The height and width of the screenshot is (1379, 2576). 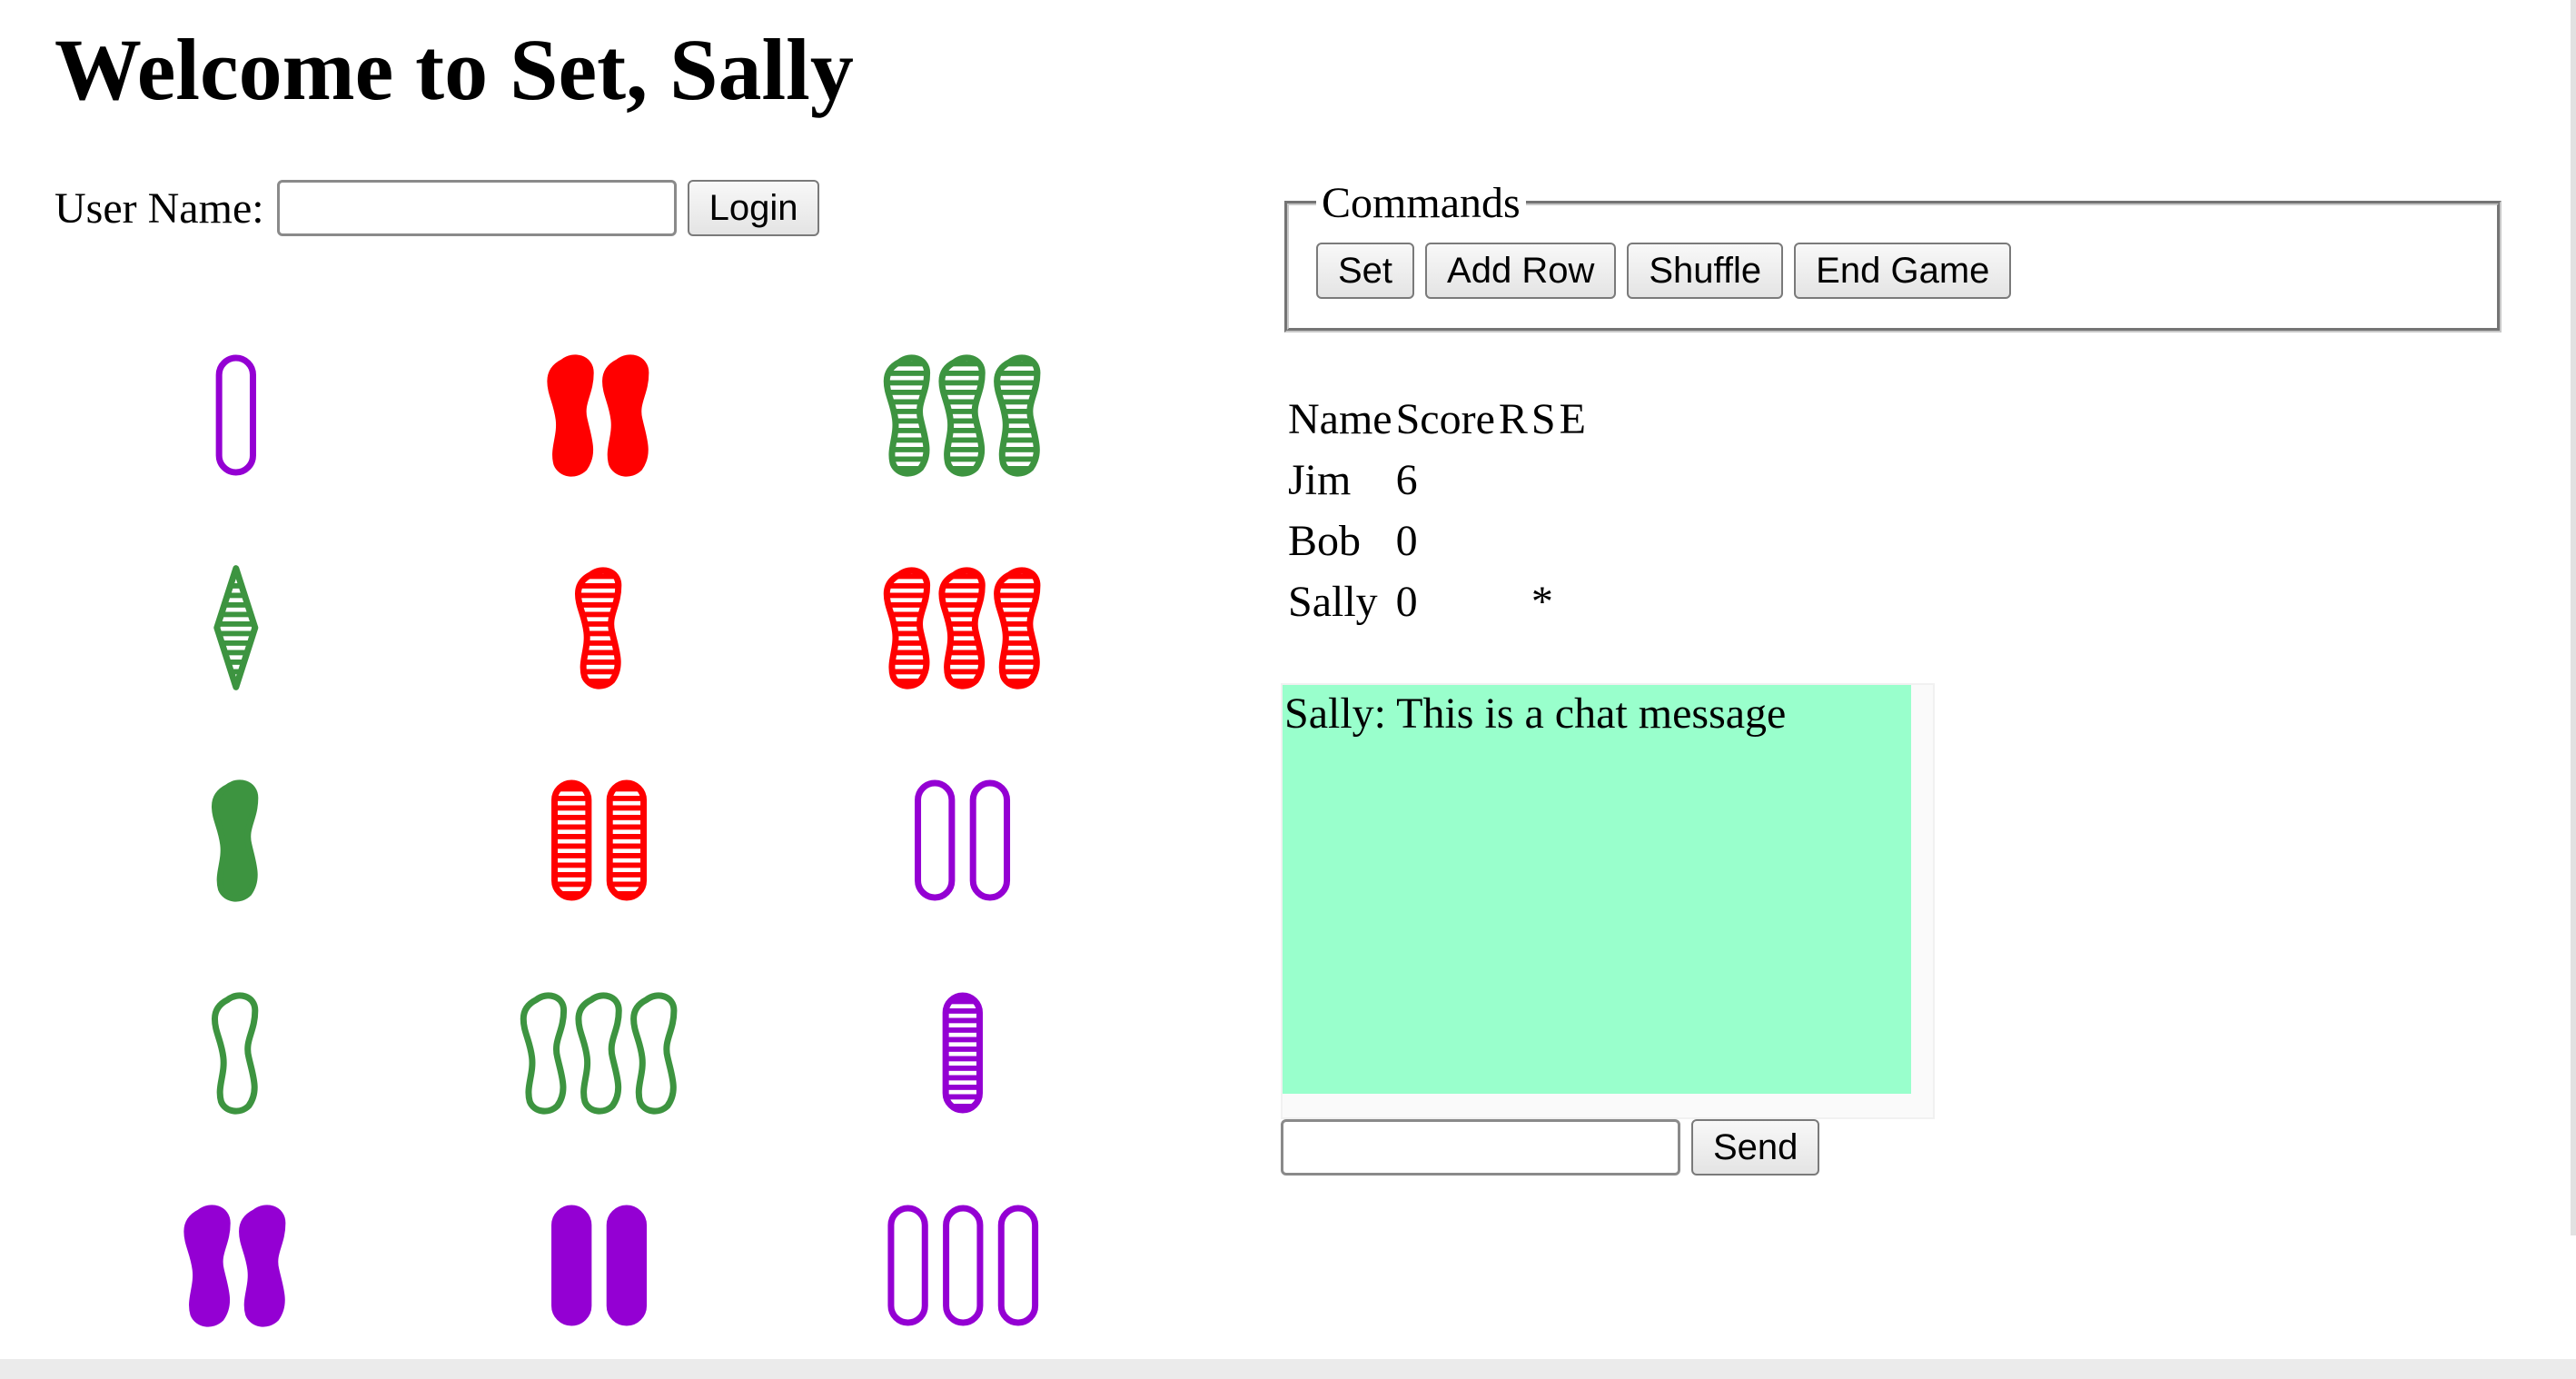 I want to click on commands-legend: Commands, so click(x=1421, y=203).